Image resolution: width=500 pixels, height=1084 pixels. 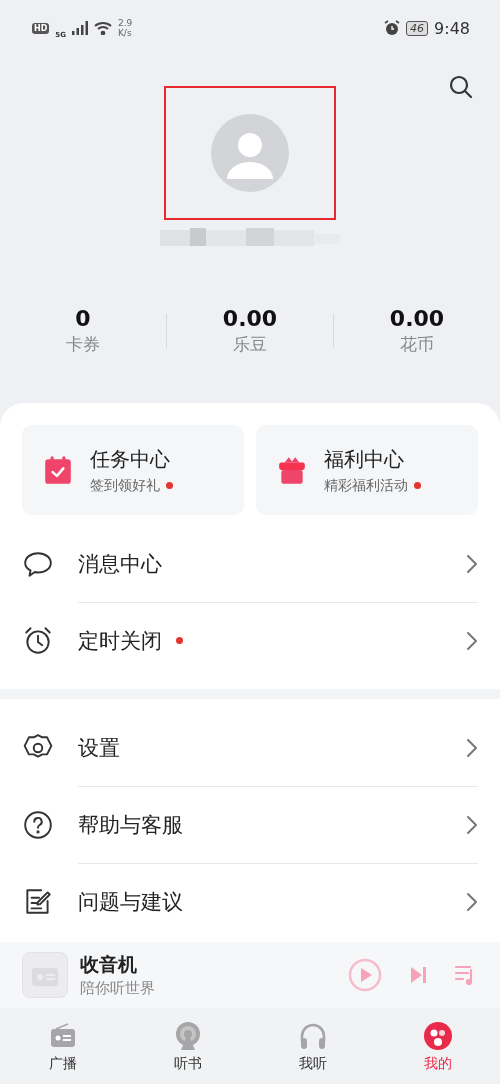 What do you see at coordinates (250, 153) in the screenshot?
I see `avatar` at bounding box center [250, 153].